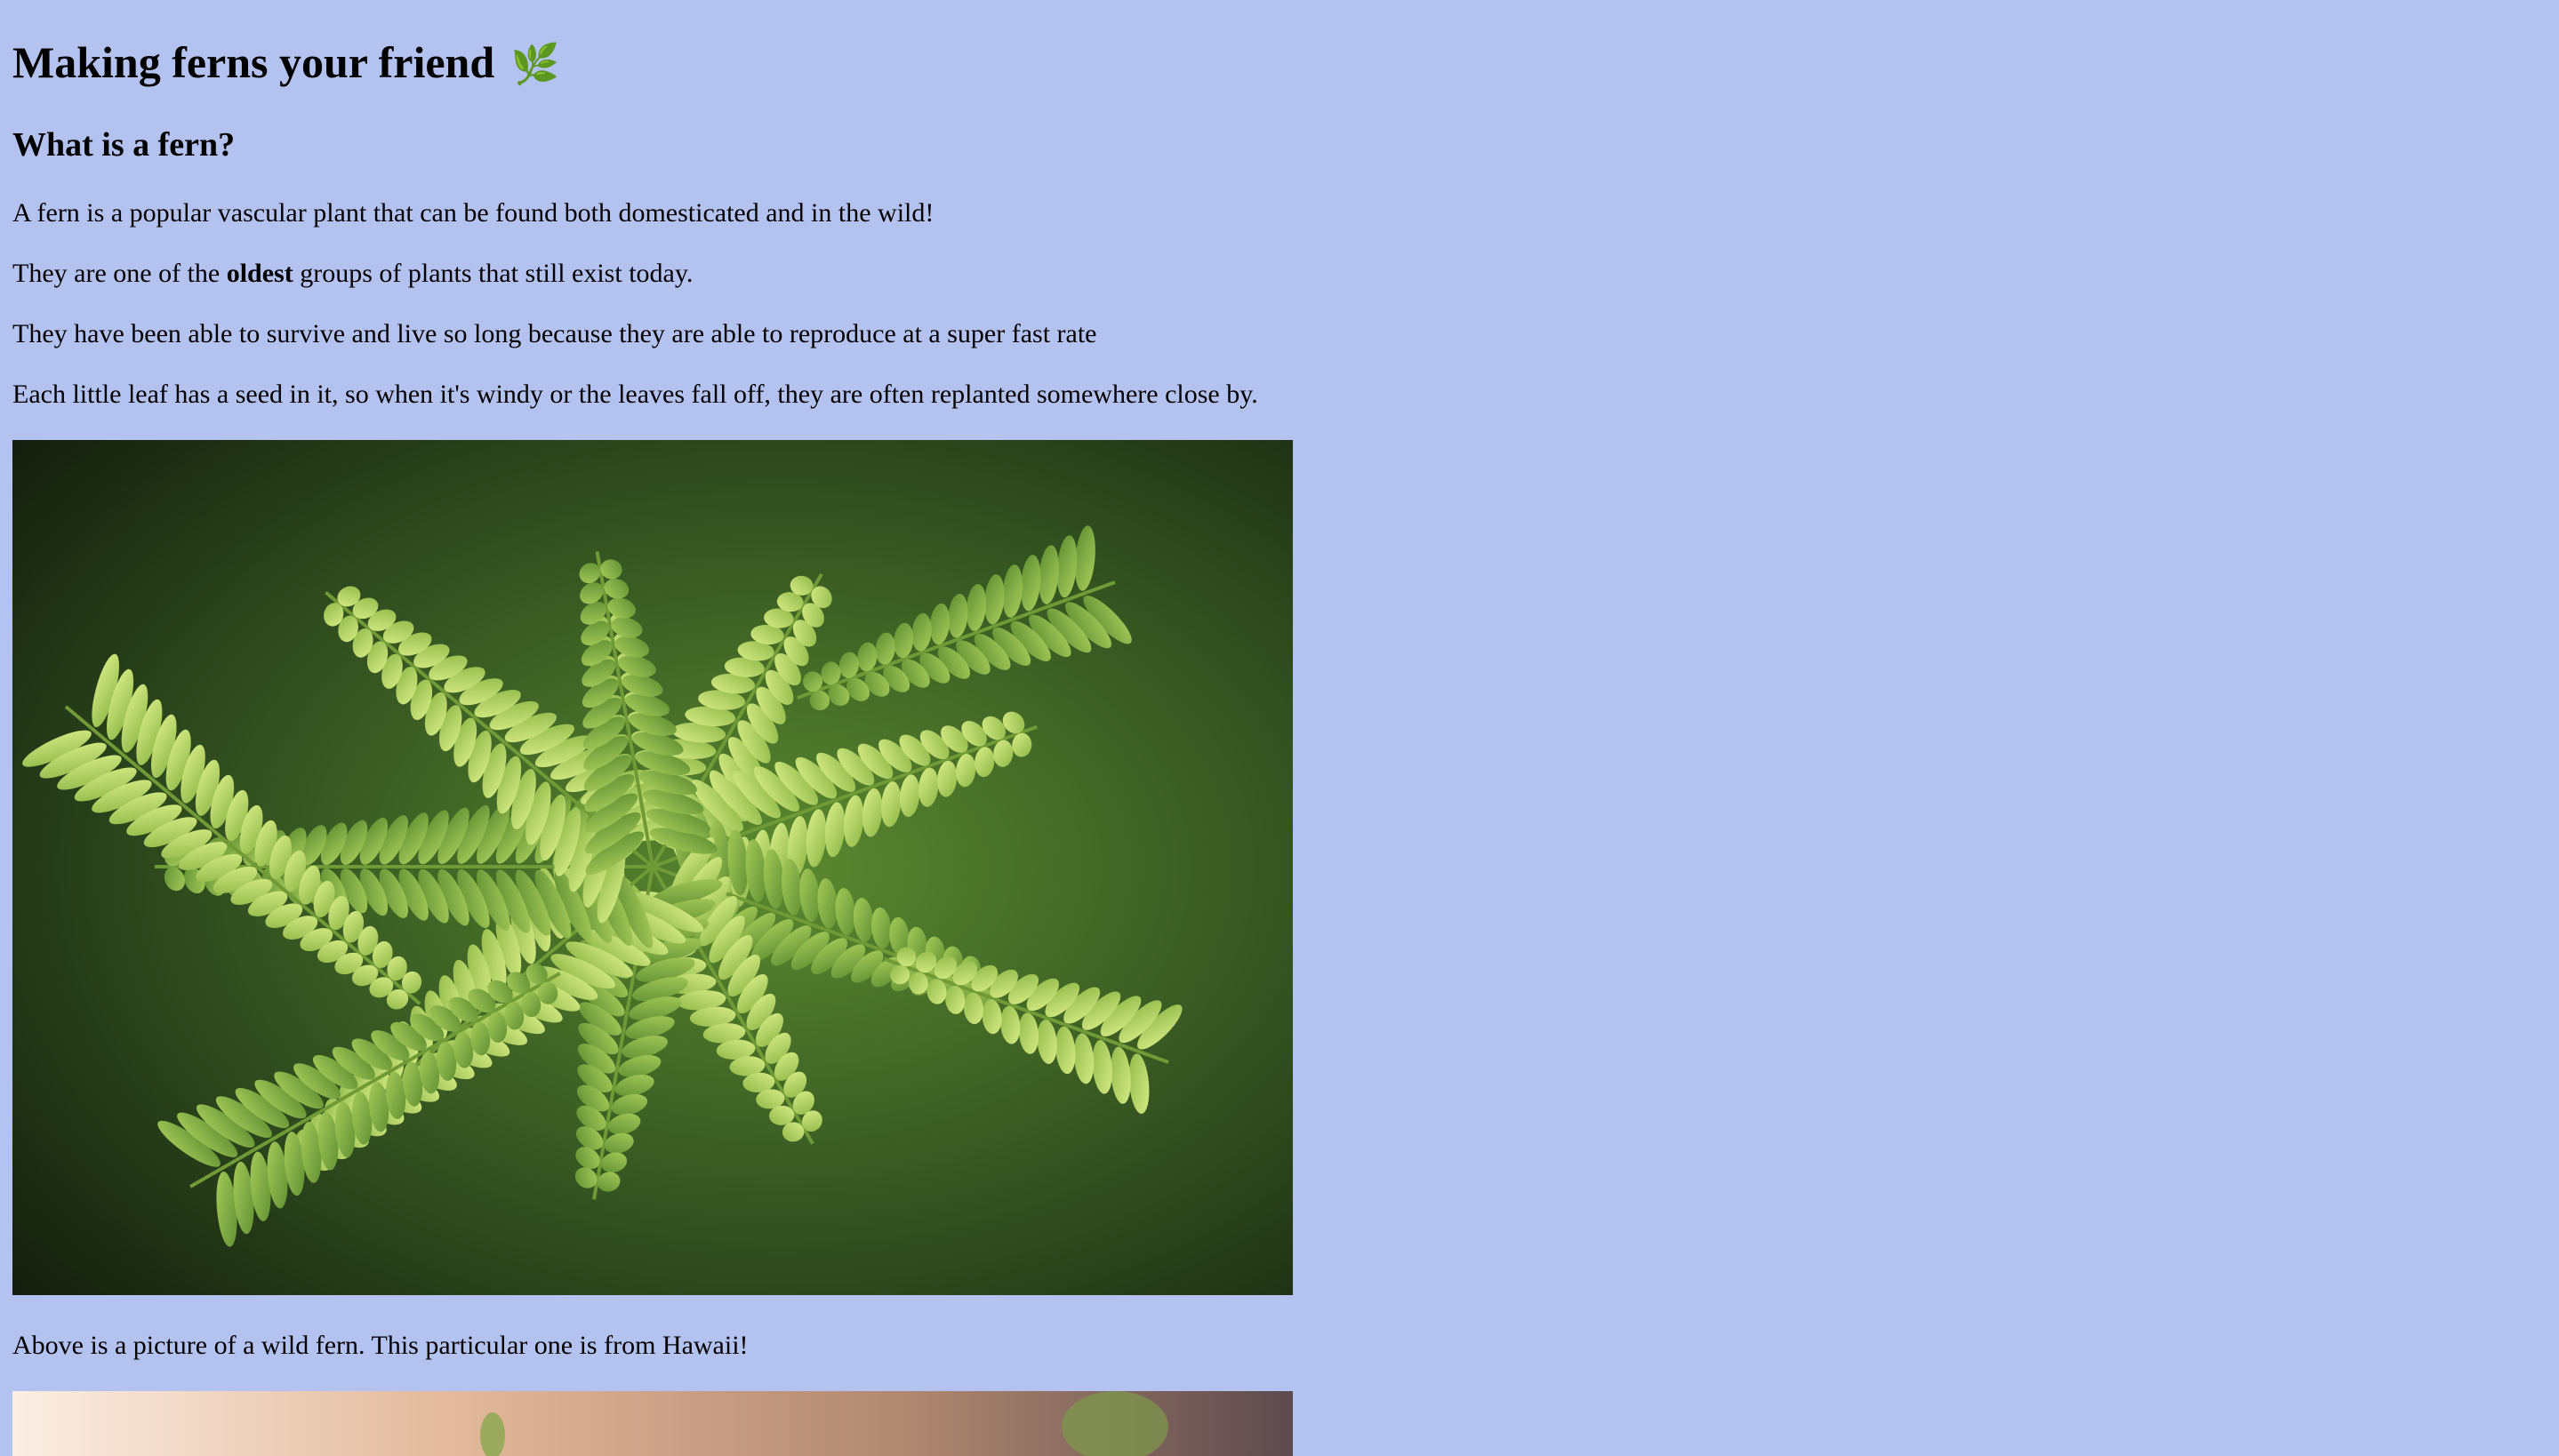  I want to click on page-title: Making ferns your friend 🌿, so click(285, 64).